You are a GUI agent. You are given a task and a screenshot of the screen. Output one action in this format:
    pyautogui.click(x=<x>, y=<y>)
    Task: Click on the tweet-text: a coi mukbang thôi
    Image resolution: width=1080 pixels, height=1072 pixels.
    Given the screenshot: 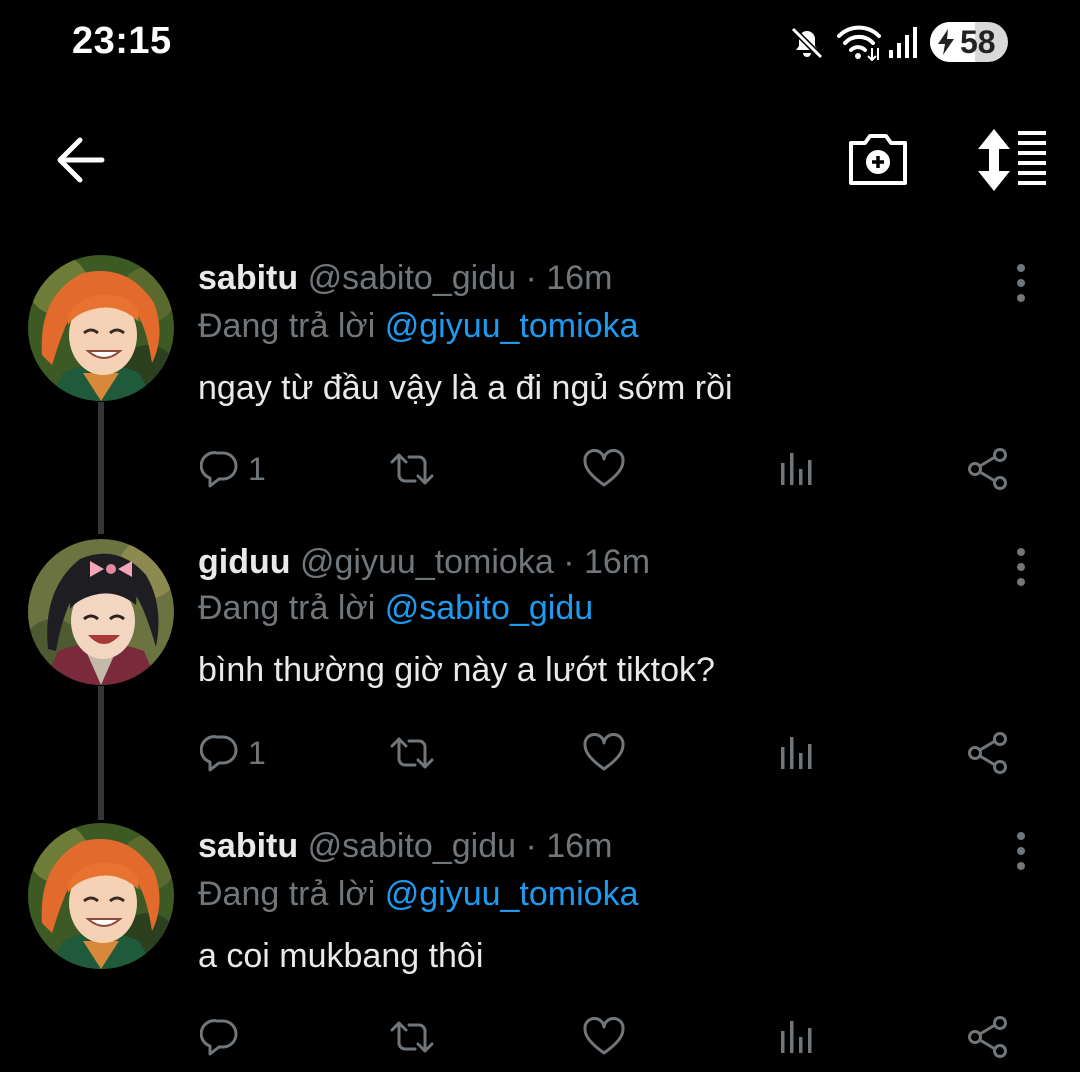 What is the action you would take?
    pyautogui.click(x=341, y=956)
    